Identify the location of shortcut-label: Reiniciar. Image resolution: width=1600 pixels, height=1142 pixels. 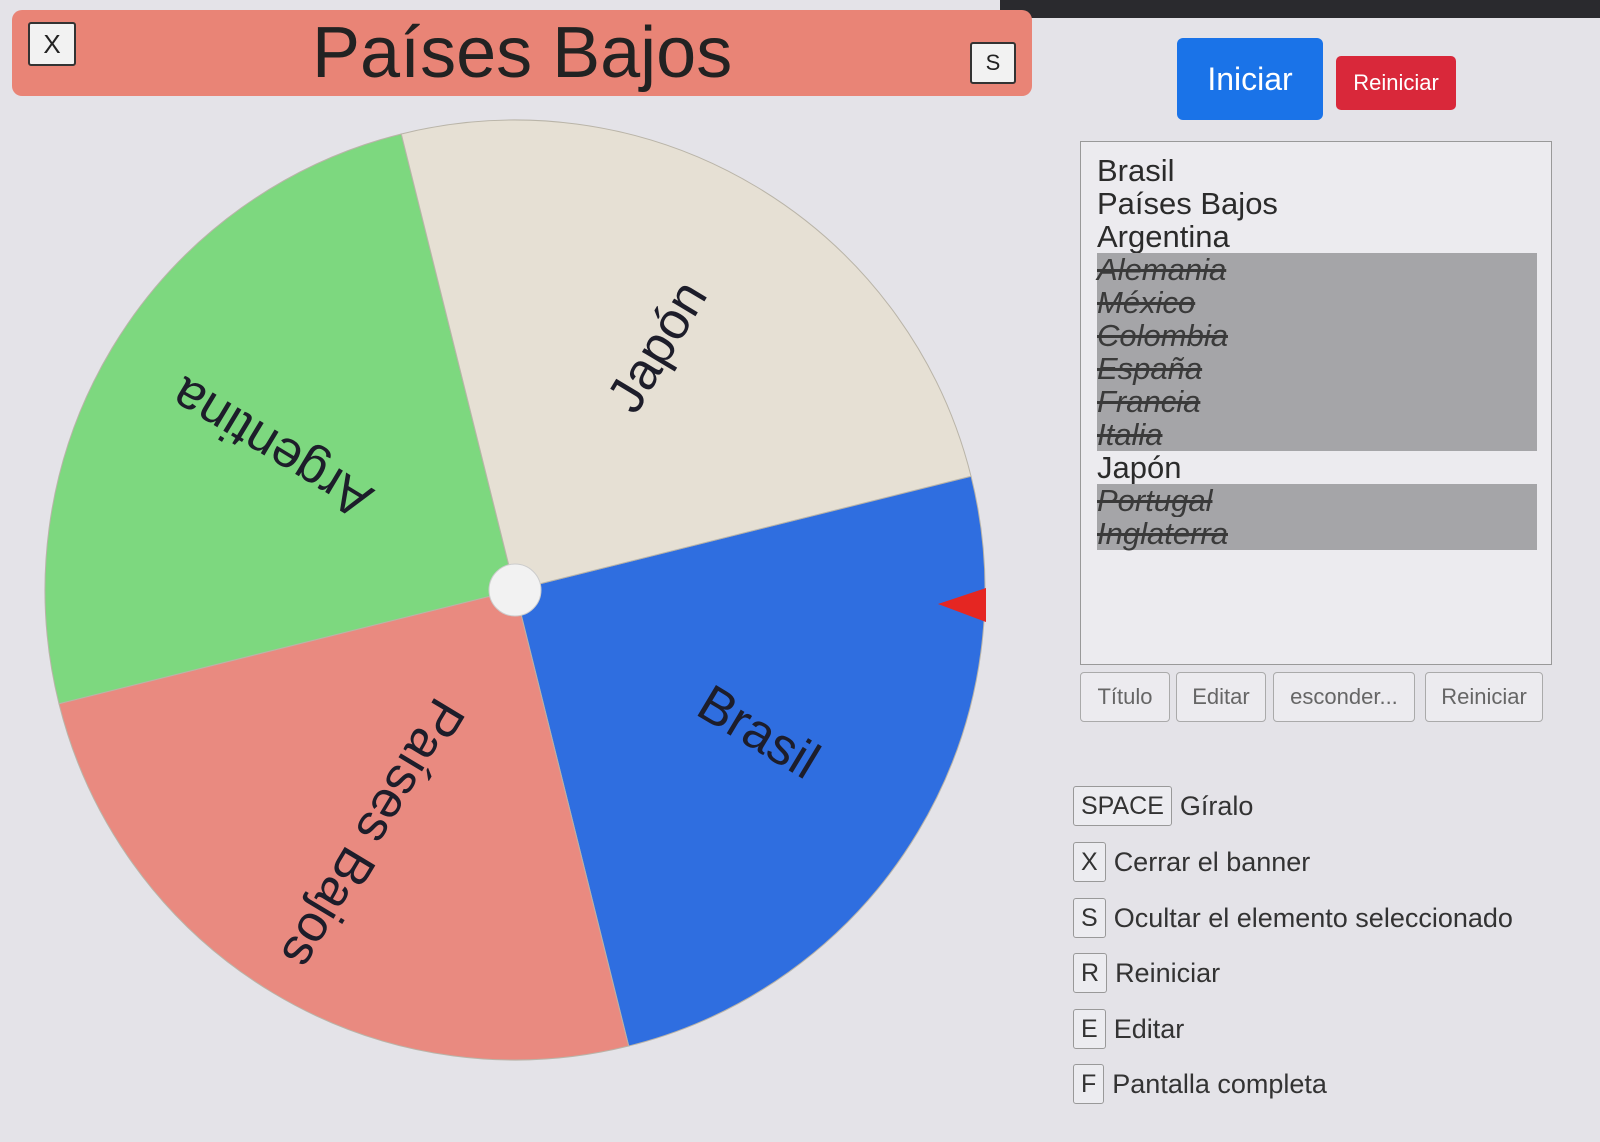
(1168, 972).